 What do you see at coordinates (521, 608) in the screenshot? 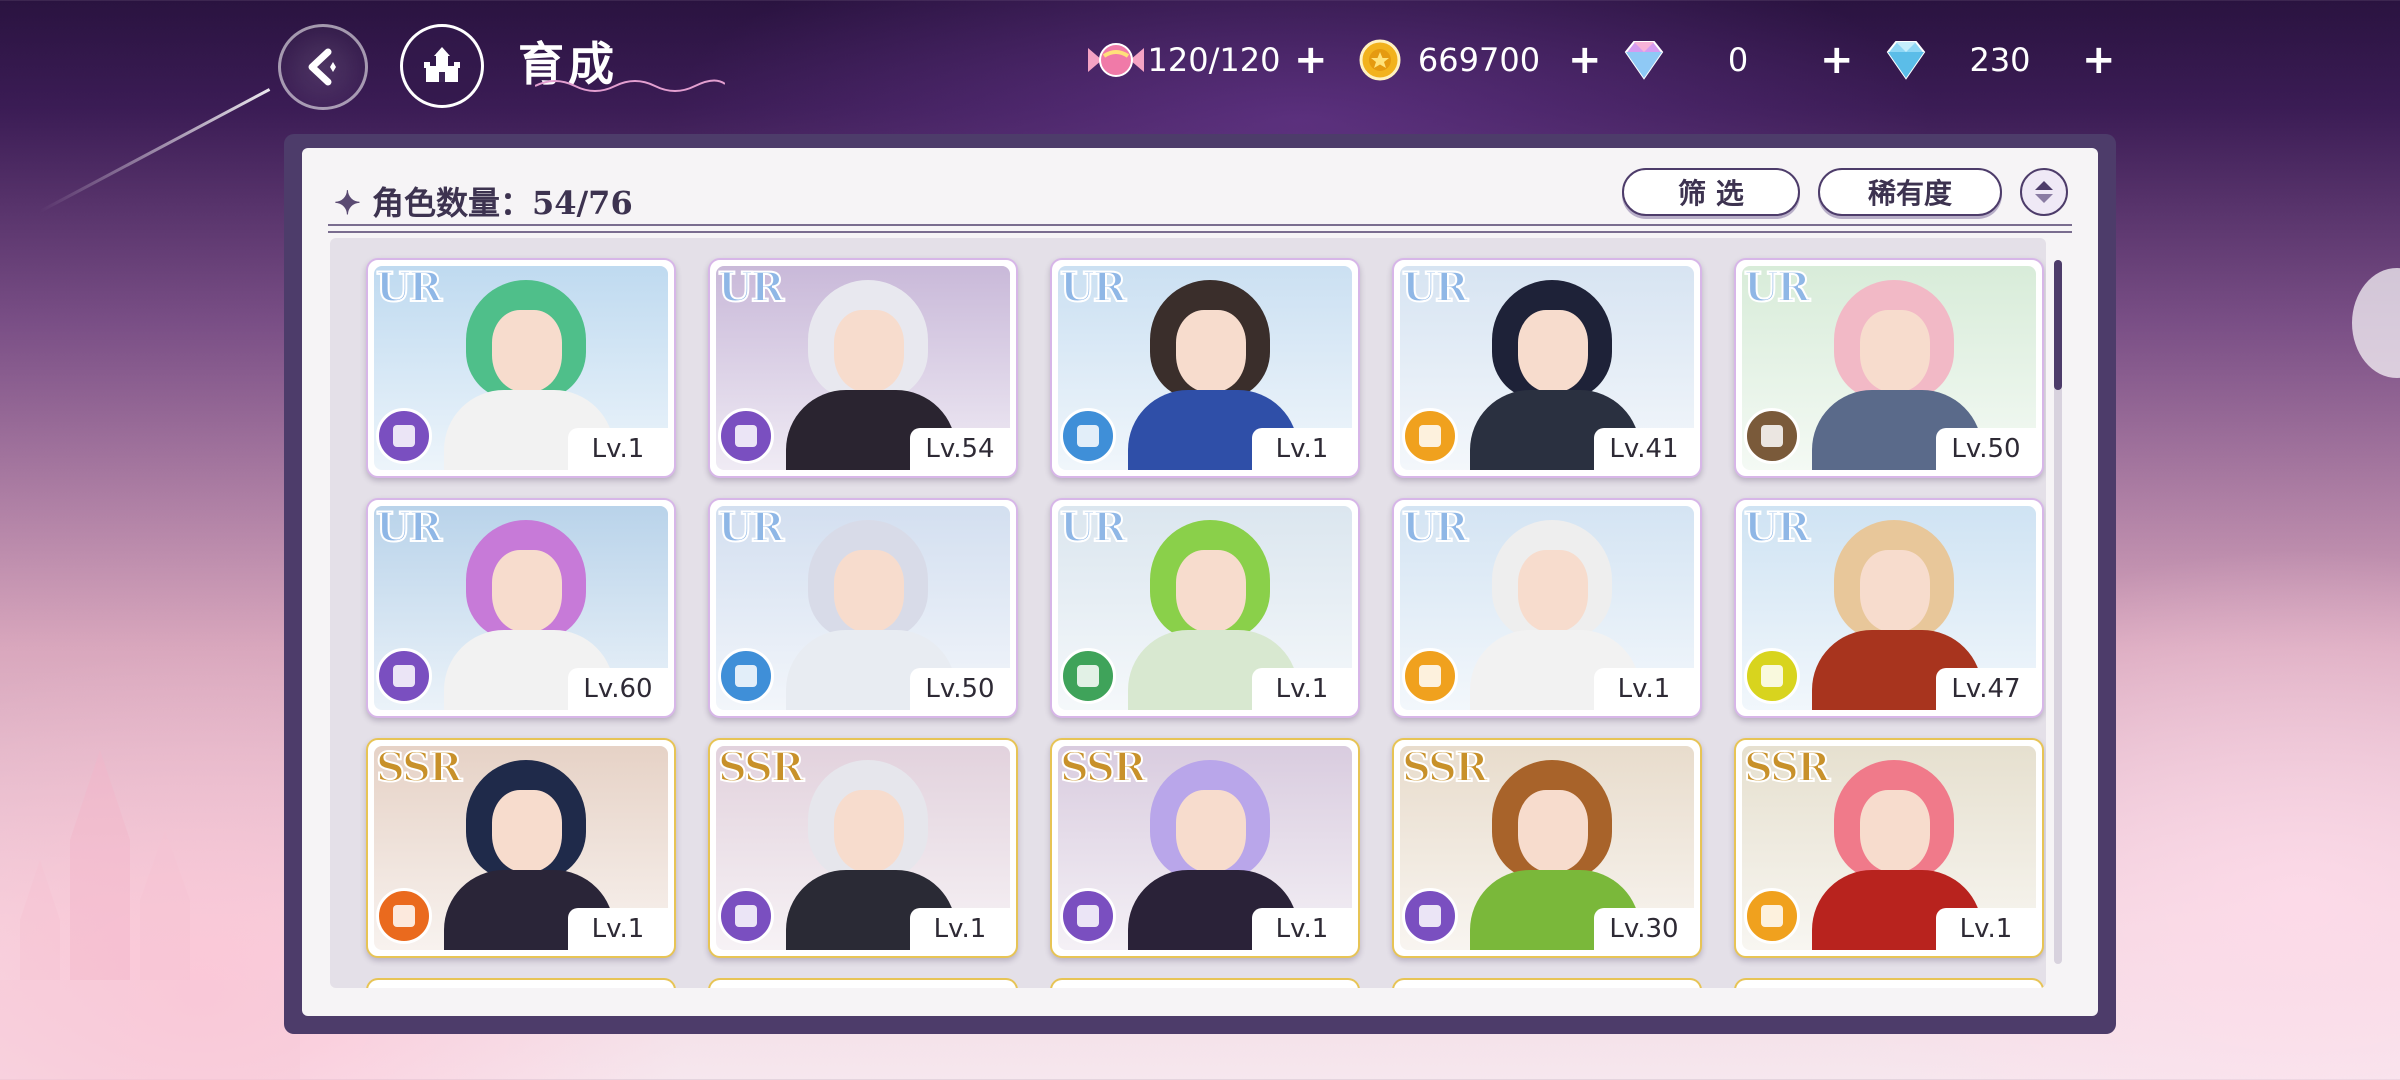
I see `character-card: UR Lv.60` at bounding box center [521, 608].